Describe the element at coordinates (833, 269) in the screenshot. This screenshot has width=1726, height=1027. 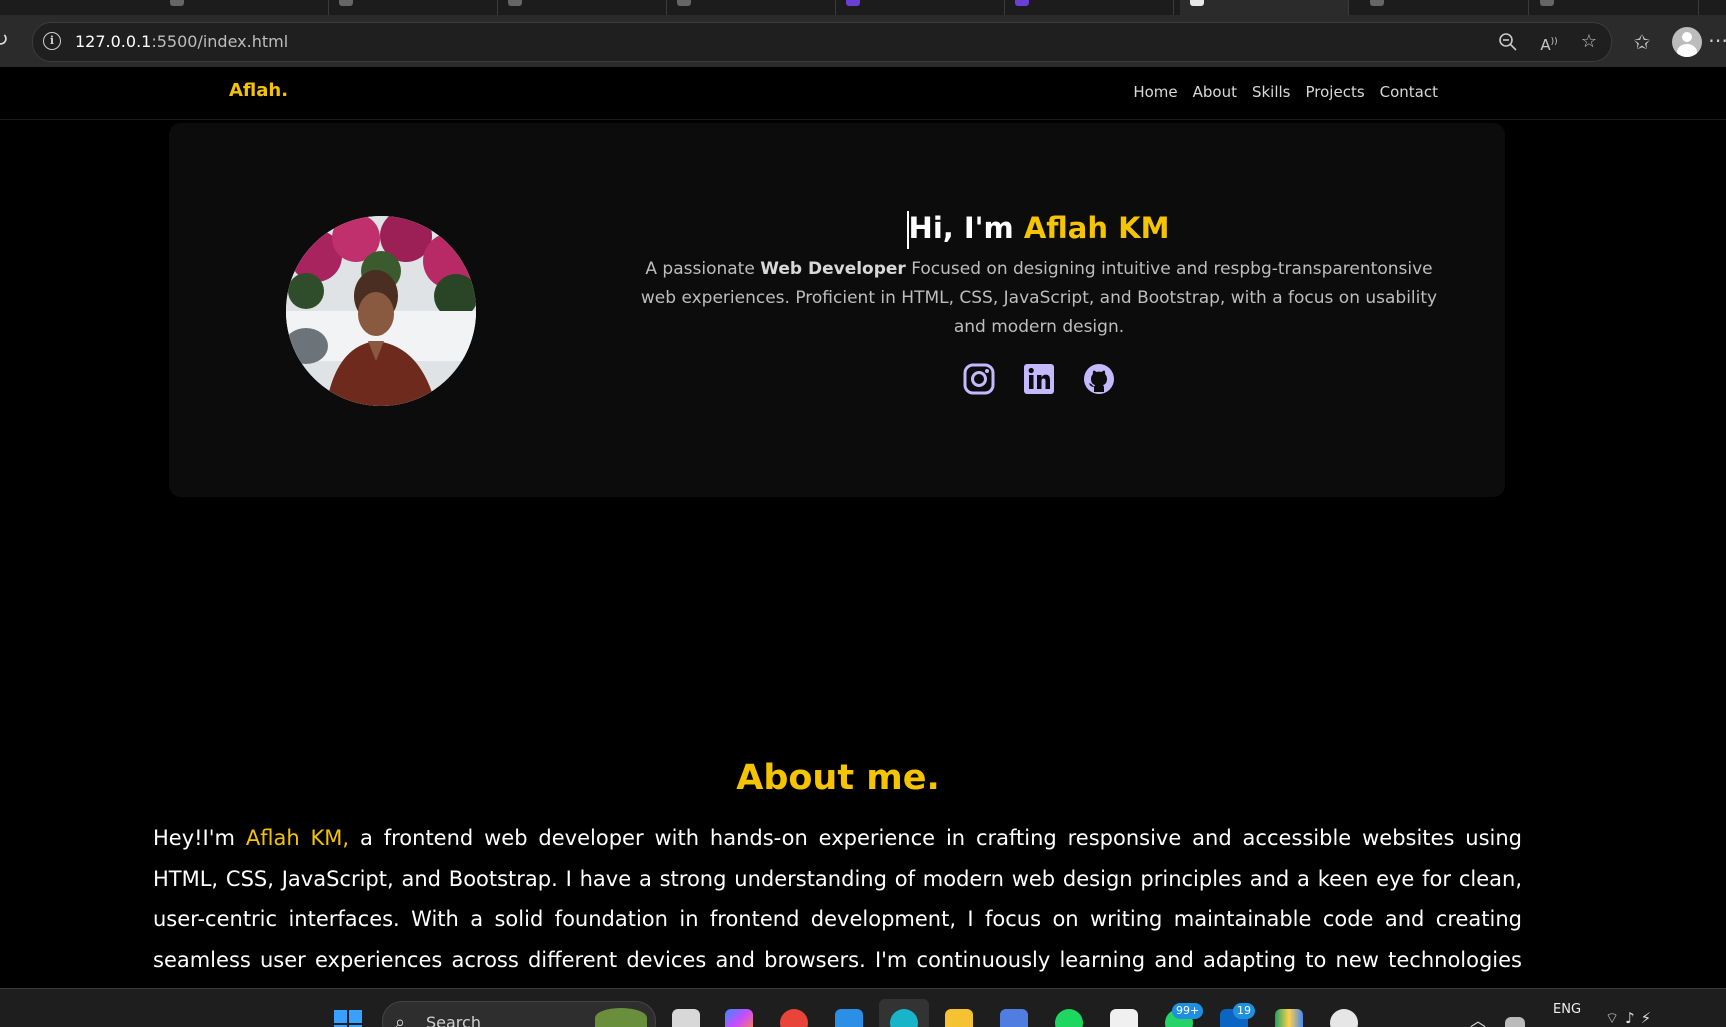
I see `hero-desc-bold: Web Developer` at that location.